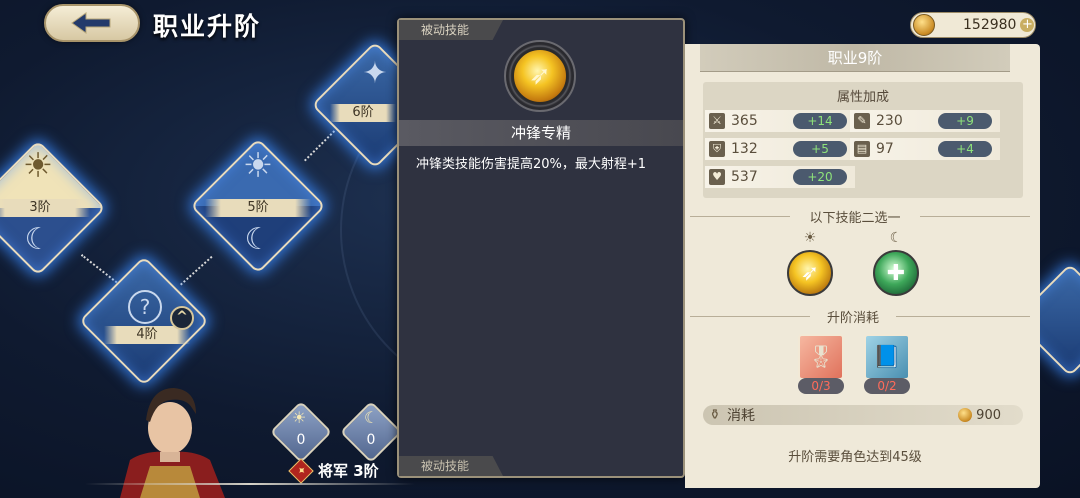  Describe the element at coordinates (925, 149) in the screenshot. I see `attribute-magic-defense: ▤ 97 +4` at that location.